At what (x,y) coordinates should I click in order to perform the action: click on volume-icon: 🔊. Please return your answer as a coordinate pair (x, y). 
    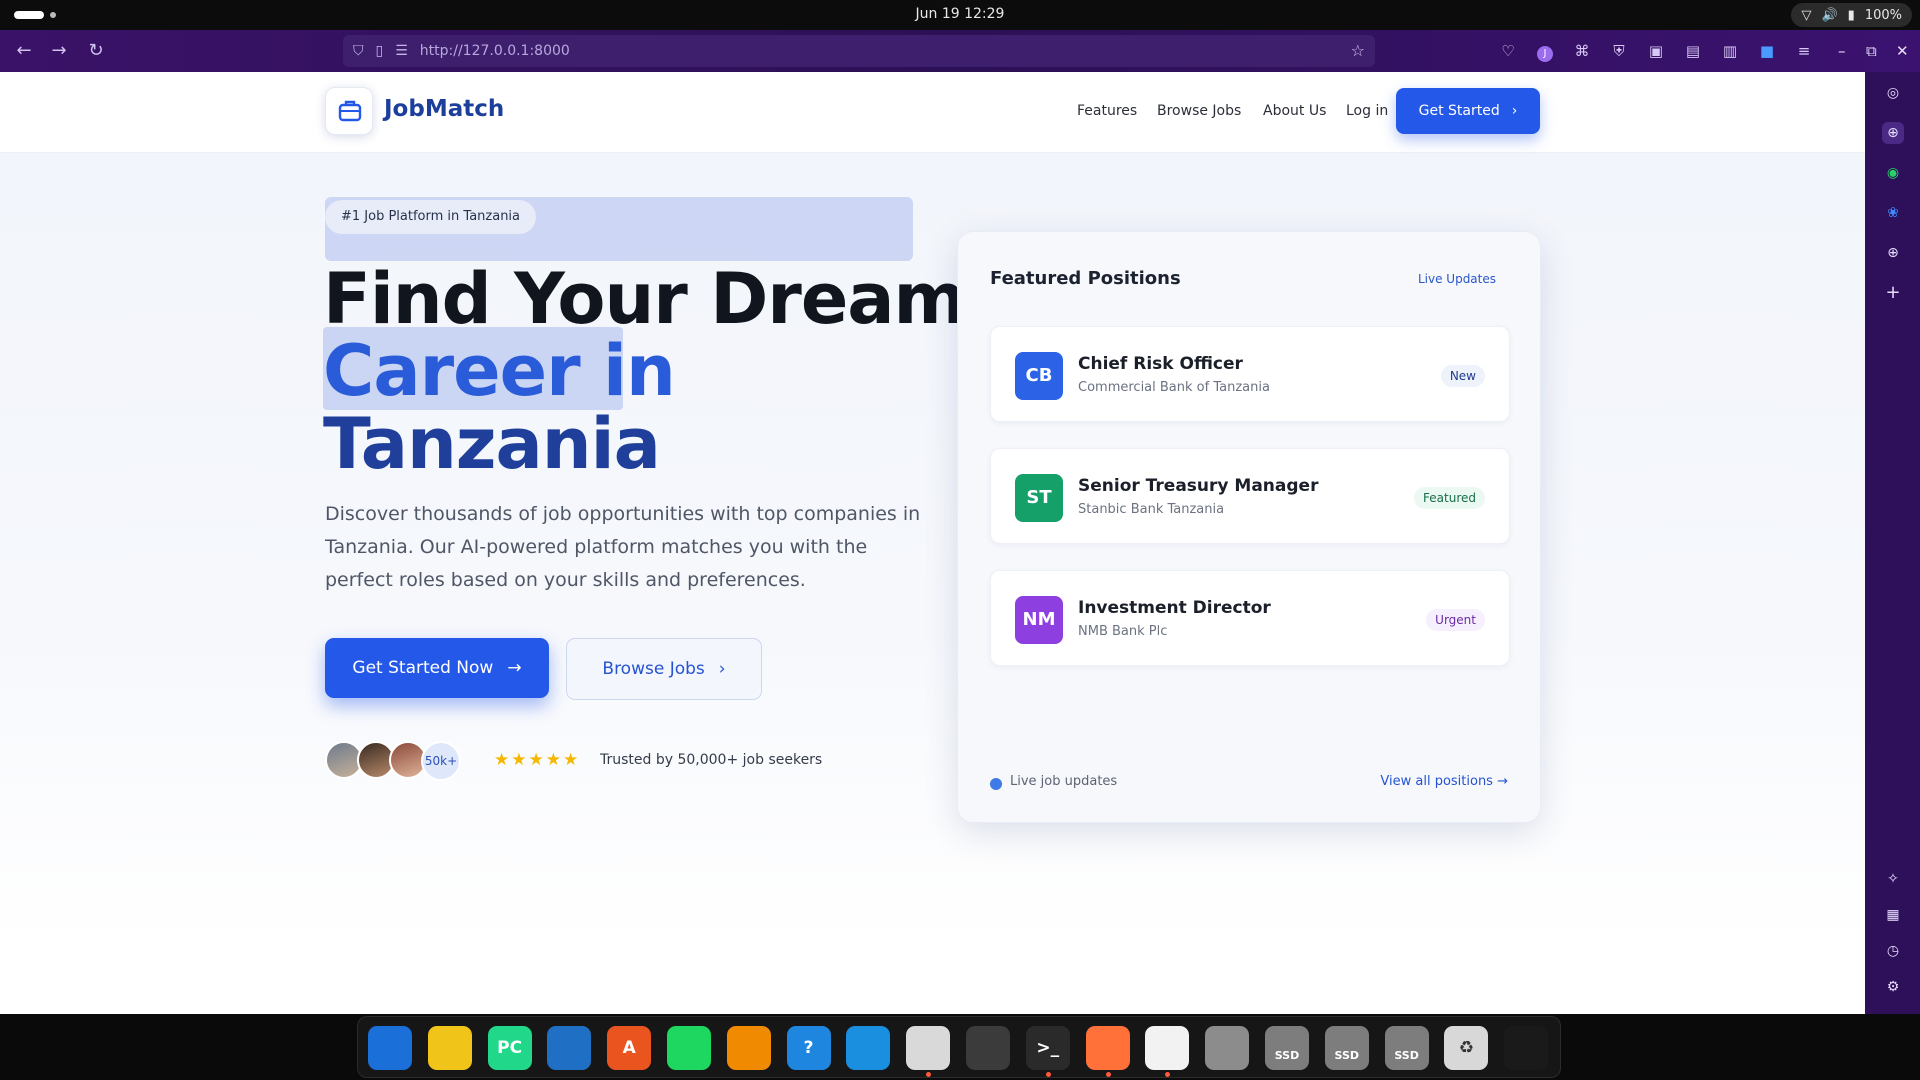
    Looking at the image, I should click on (1829, 15).